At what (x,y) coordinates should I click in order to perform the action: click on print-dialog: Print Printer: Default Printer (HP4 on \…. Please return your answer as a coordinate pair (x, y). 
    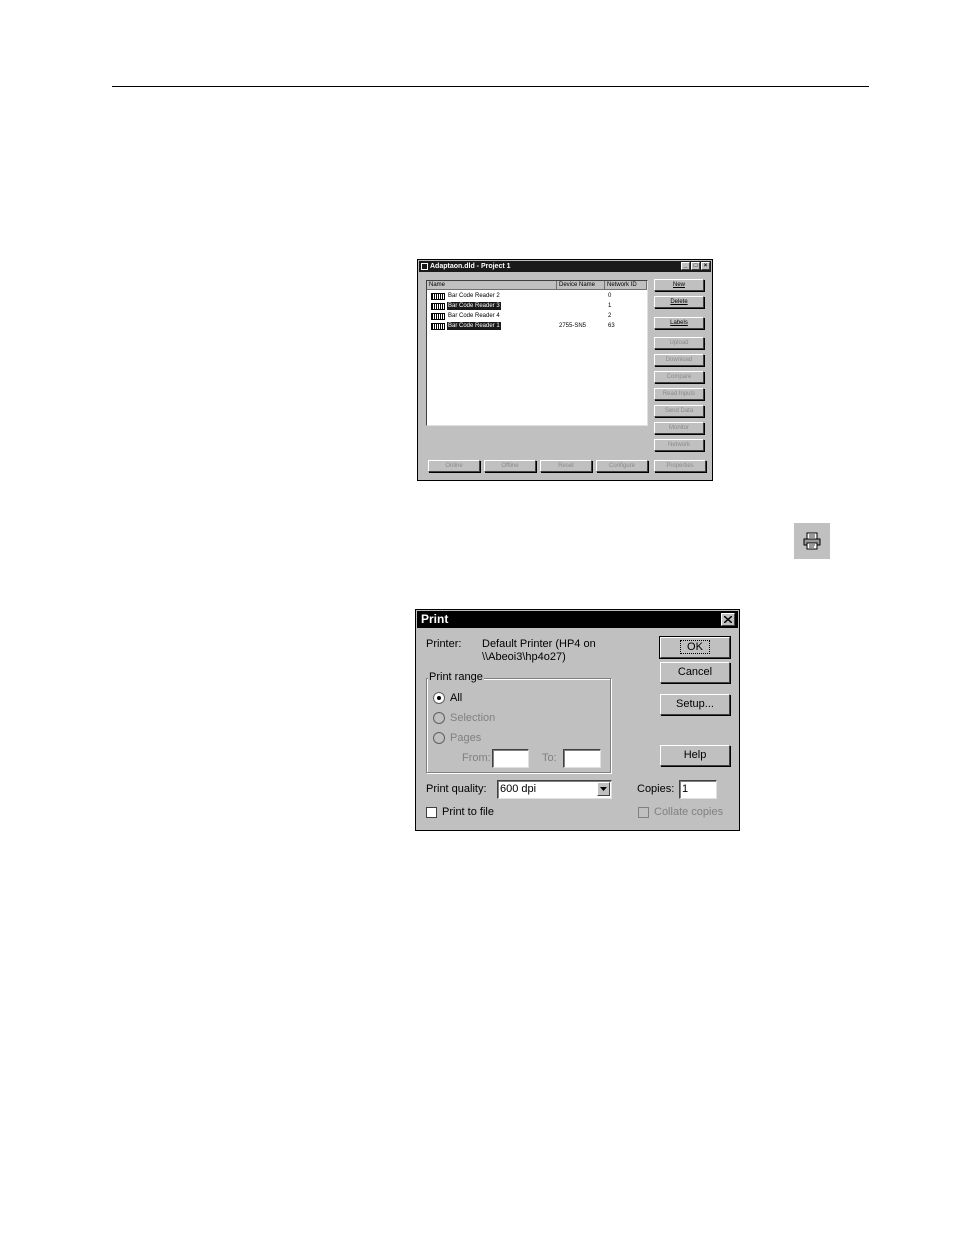
    Looking at the image, I should click on (577, 720).